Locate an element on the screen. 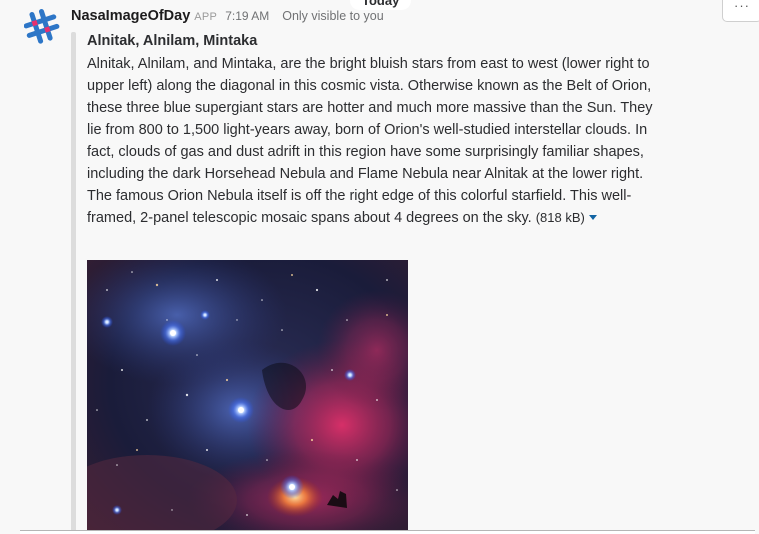 Image resolution: width=759 pixels, height=534 pixels. app-badge: APP is located at coordinates (206, 17).